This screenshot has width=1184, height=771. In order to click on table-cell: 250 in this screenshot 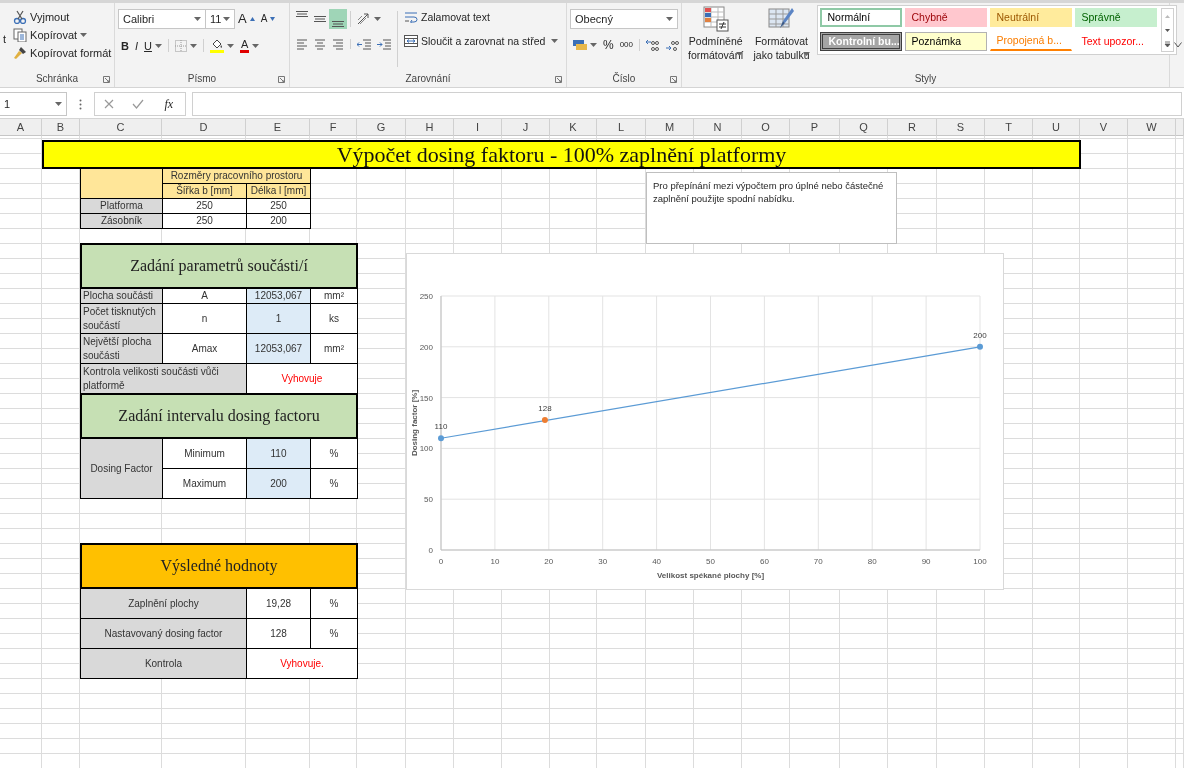, I will do `click(204, 221)`.